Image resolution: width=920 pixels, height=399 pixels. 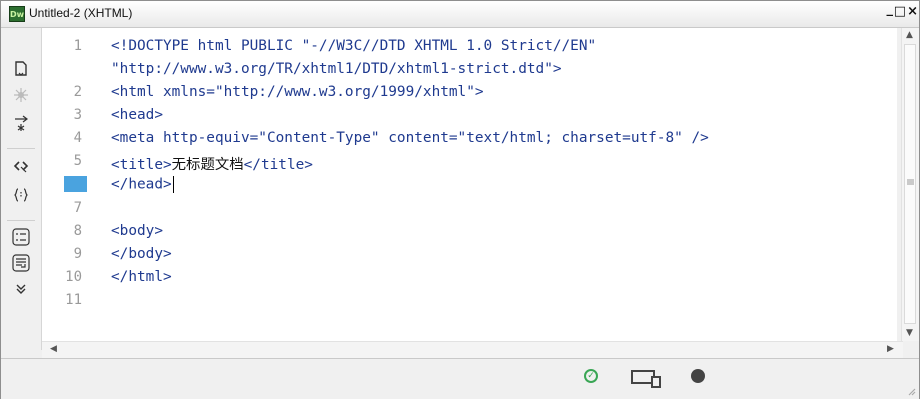 I want to click on line-number: 11, so click(x=73, y=300).